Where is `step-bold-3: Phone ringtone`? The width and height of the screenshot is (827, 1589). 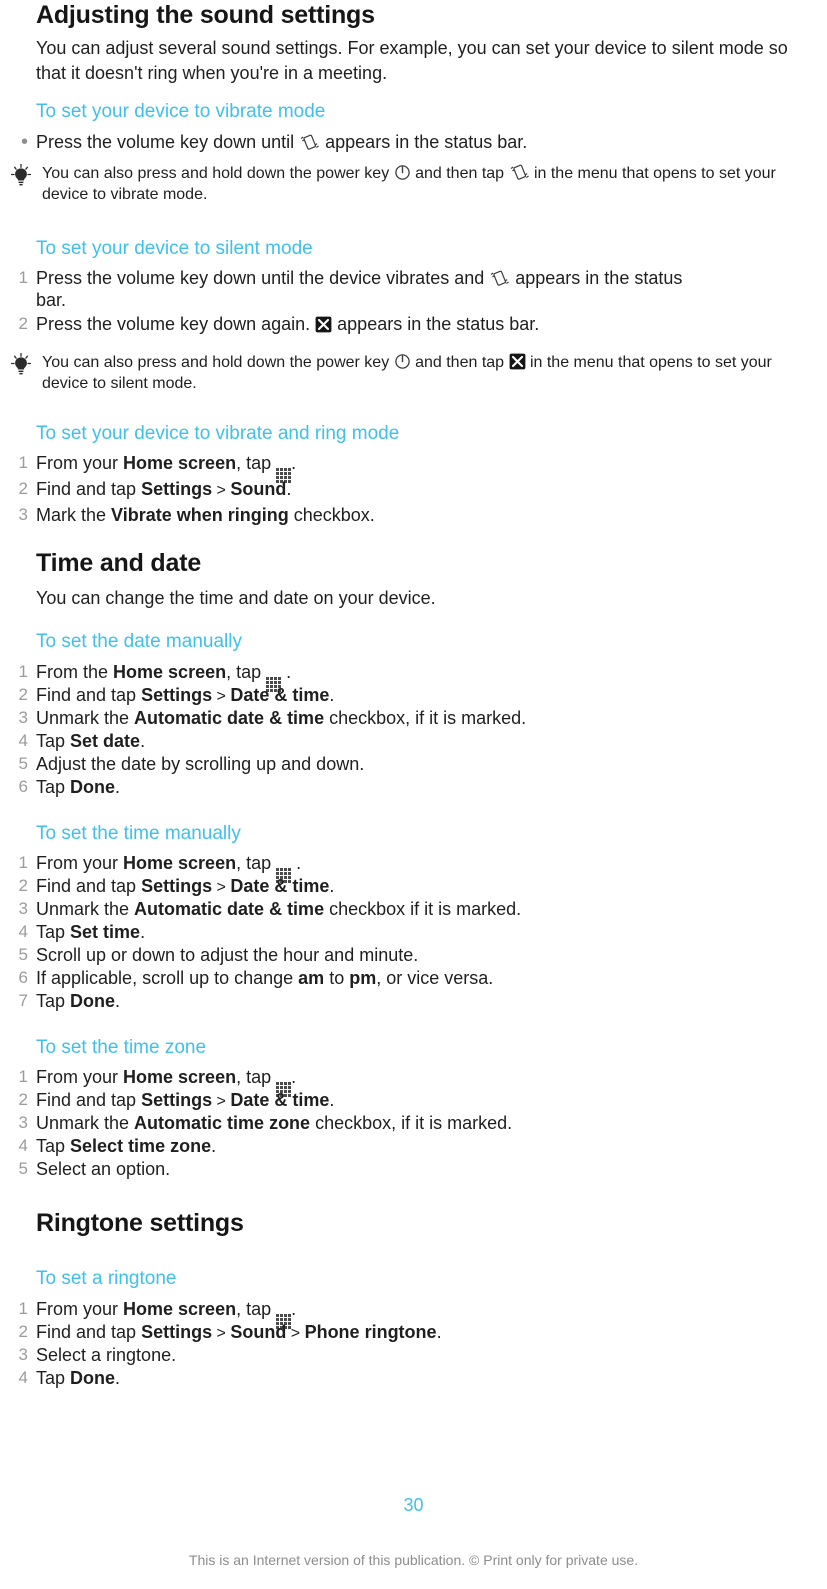 step-bold-3: Phone ringtone is located at coordinates (370, 1332).